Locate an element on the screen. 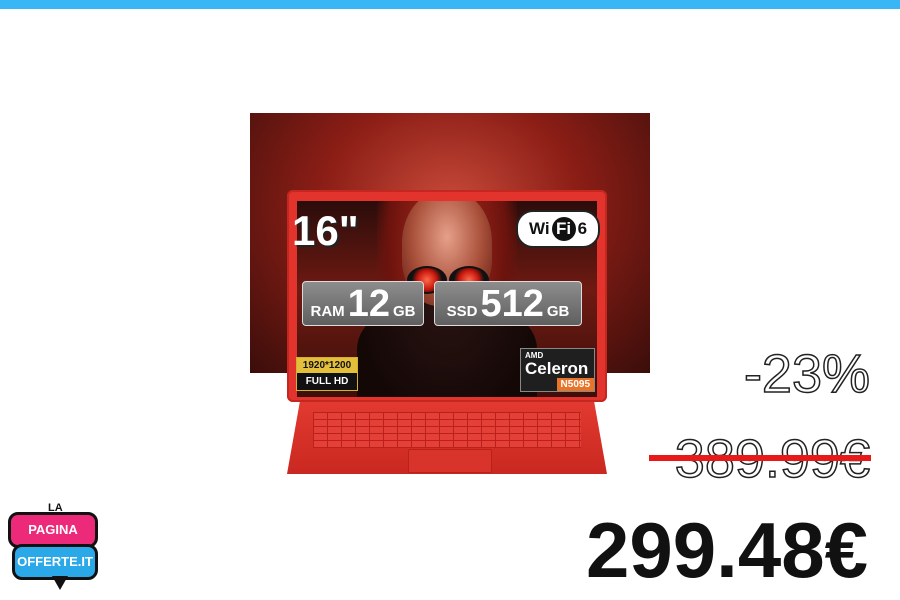 This screenshot has width=900, height=600. ssd-value: 512 is located at coordinates (512, 304).